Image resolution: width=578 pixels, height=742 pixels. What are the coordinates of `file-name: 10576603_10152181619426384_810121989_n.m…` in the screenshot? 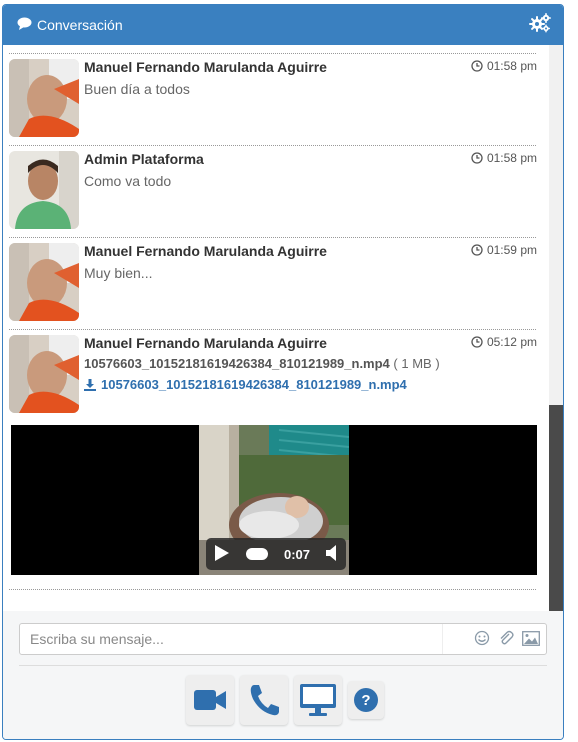 It's located at (237, 363).